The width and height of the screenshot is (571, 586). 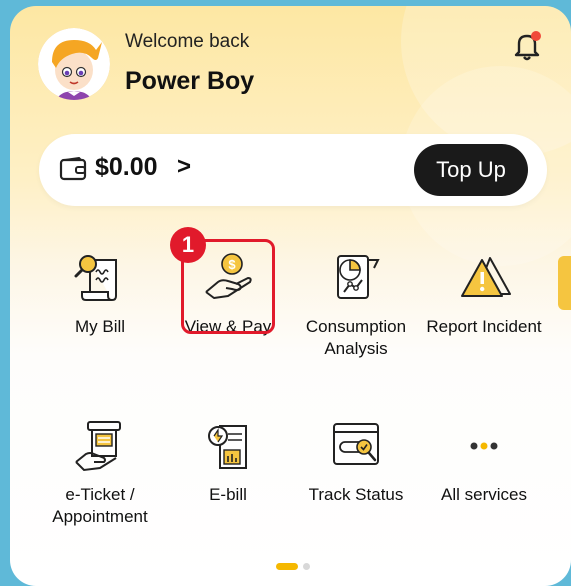 What do you see at coordinates (536, 36) in the screenshot?
I see `notification-dot` at bounding box center [536, 36].